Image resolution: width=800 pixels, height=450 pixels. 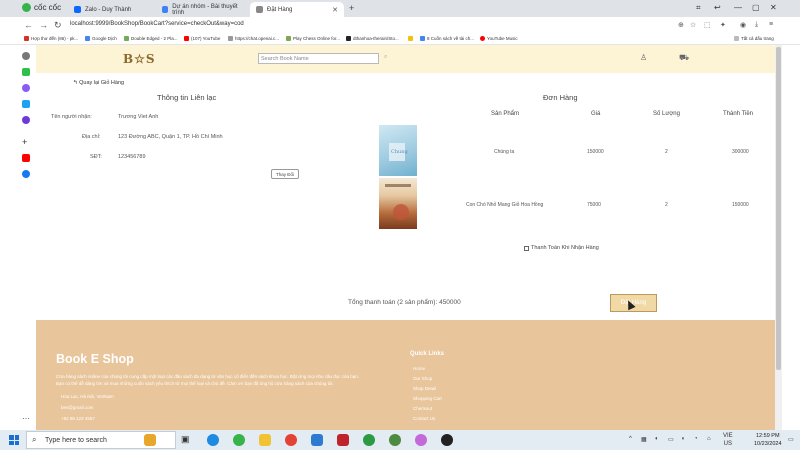 What do you see at coordinates (297, 9) in the screenshot?
I see `tab-dat-hang: Đặt Hàng ✕` at bounding box center [297, 9].